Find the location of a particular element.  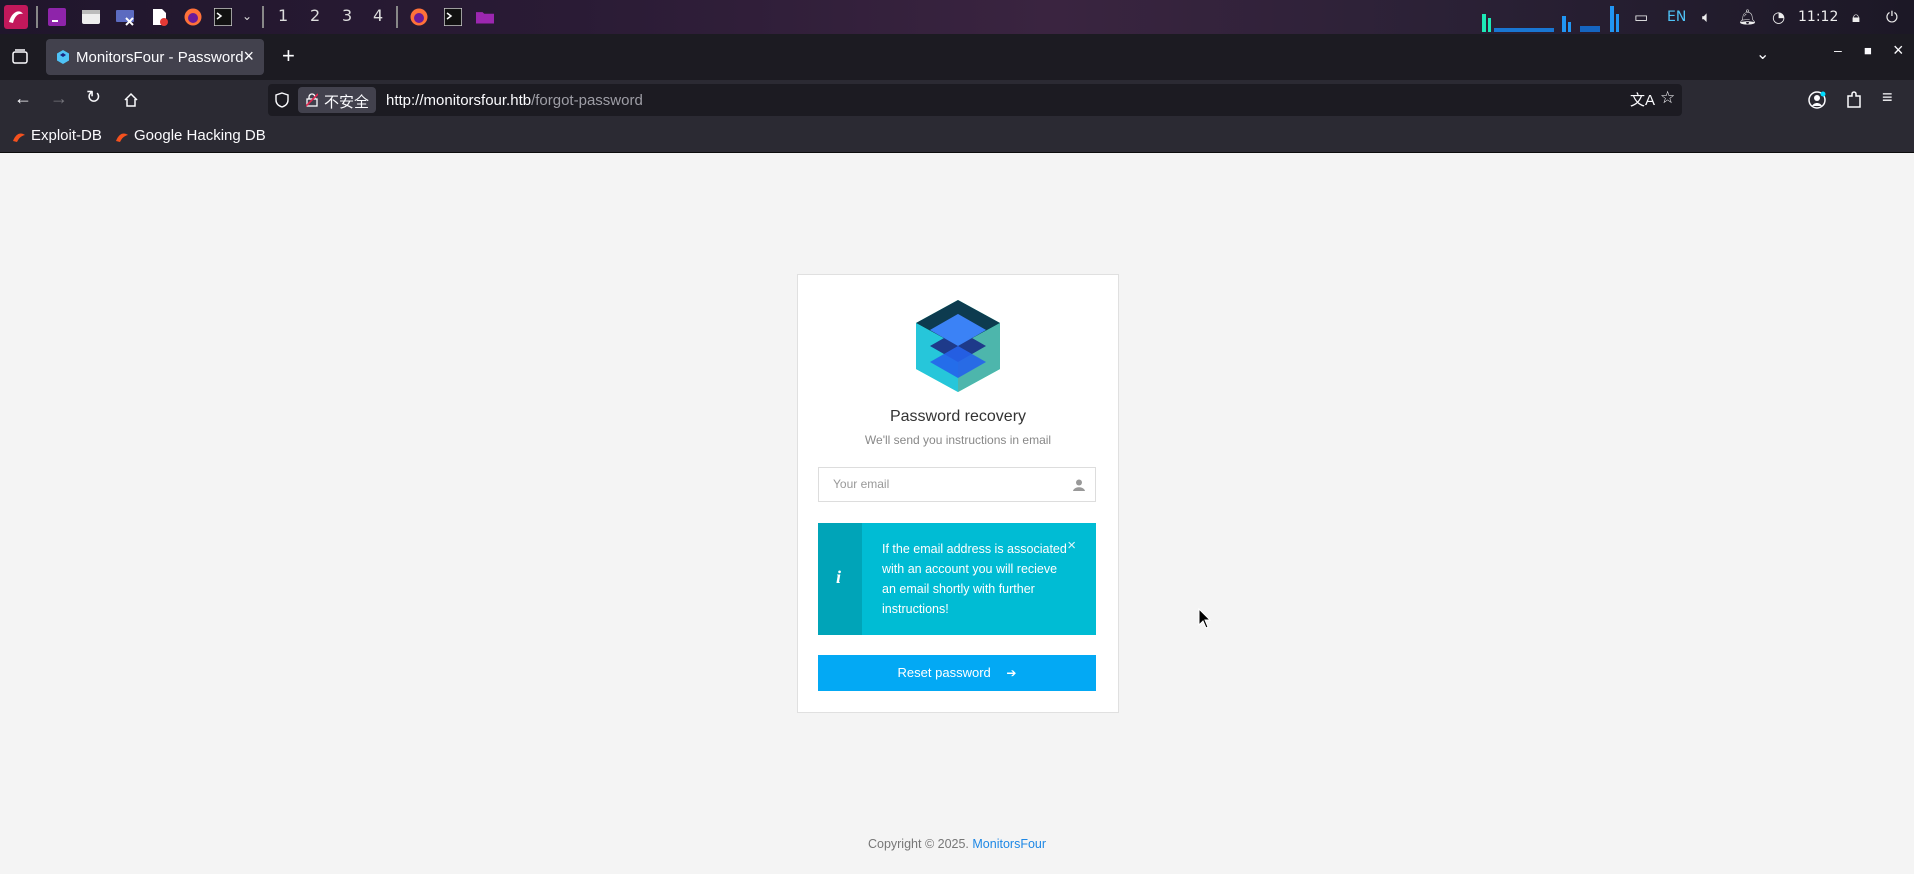

browser-tab-active: MonitorsFour - Password × is located at coordinates (155, 57).